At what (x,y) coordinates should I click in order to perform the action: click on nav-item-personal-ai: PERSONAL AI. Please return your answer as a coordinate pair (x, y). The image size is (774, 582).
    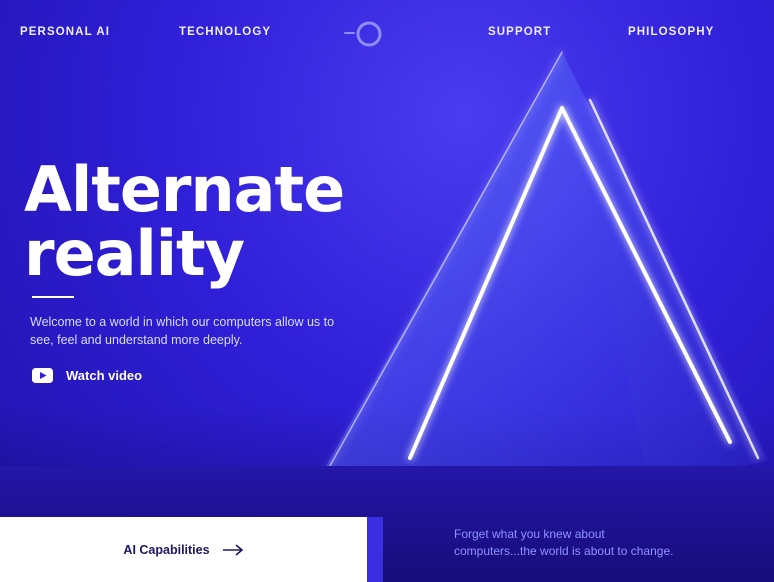
    Looking at the image, I should click on (65, 32).